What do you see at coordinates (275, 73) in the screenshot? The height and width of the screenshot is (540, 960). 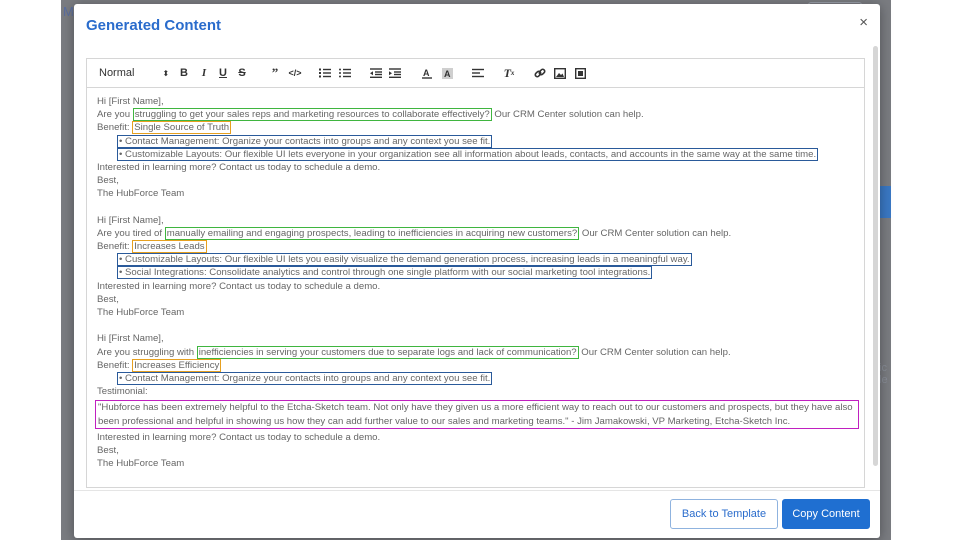 I see `blockquote-icon: ”` at bounding box center [275, 73].